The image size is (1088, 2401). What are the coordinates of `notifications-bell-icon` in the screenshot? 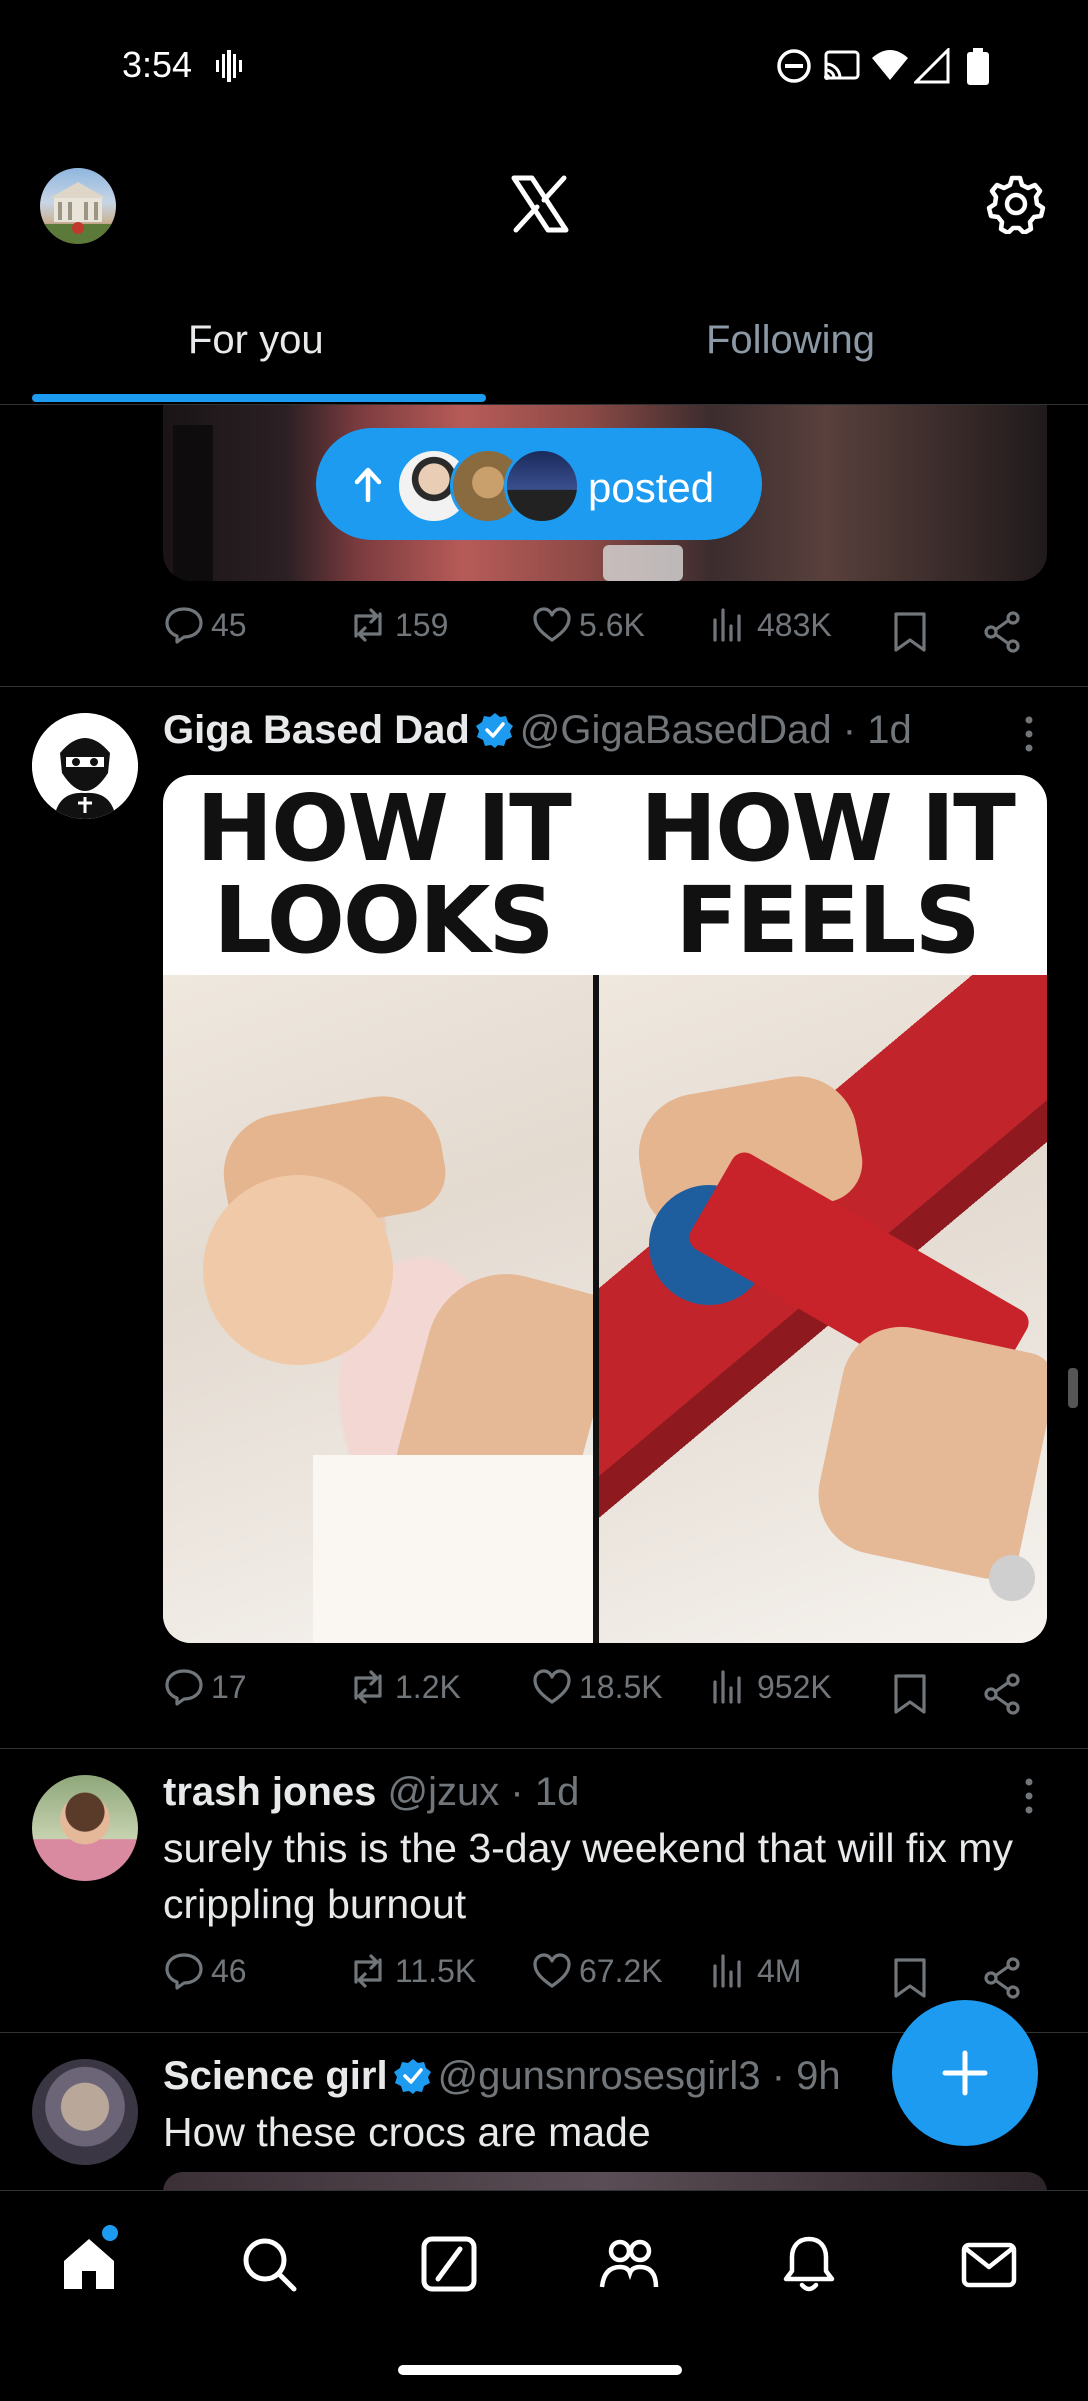 It's located at (809, 2264).